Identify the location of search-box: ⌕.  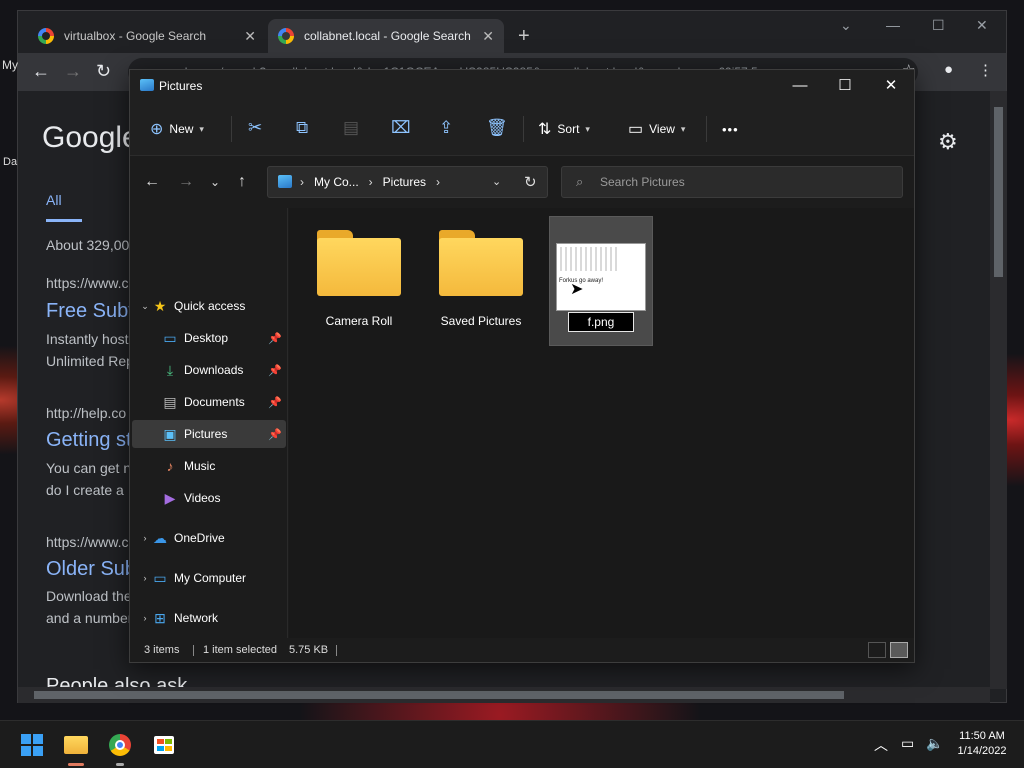
(732, 182).